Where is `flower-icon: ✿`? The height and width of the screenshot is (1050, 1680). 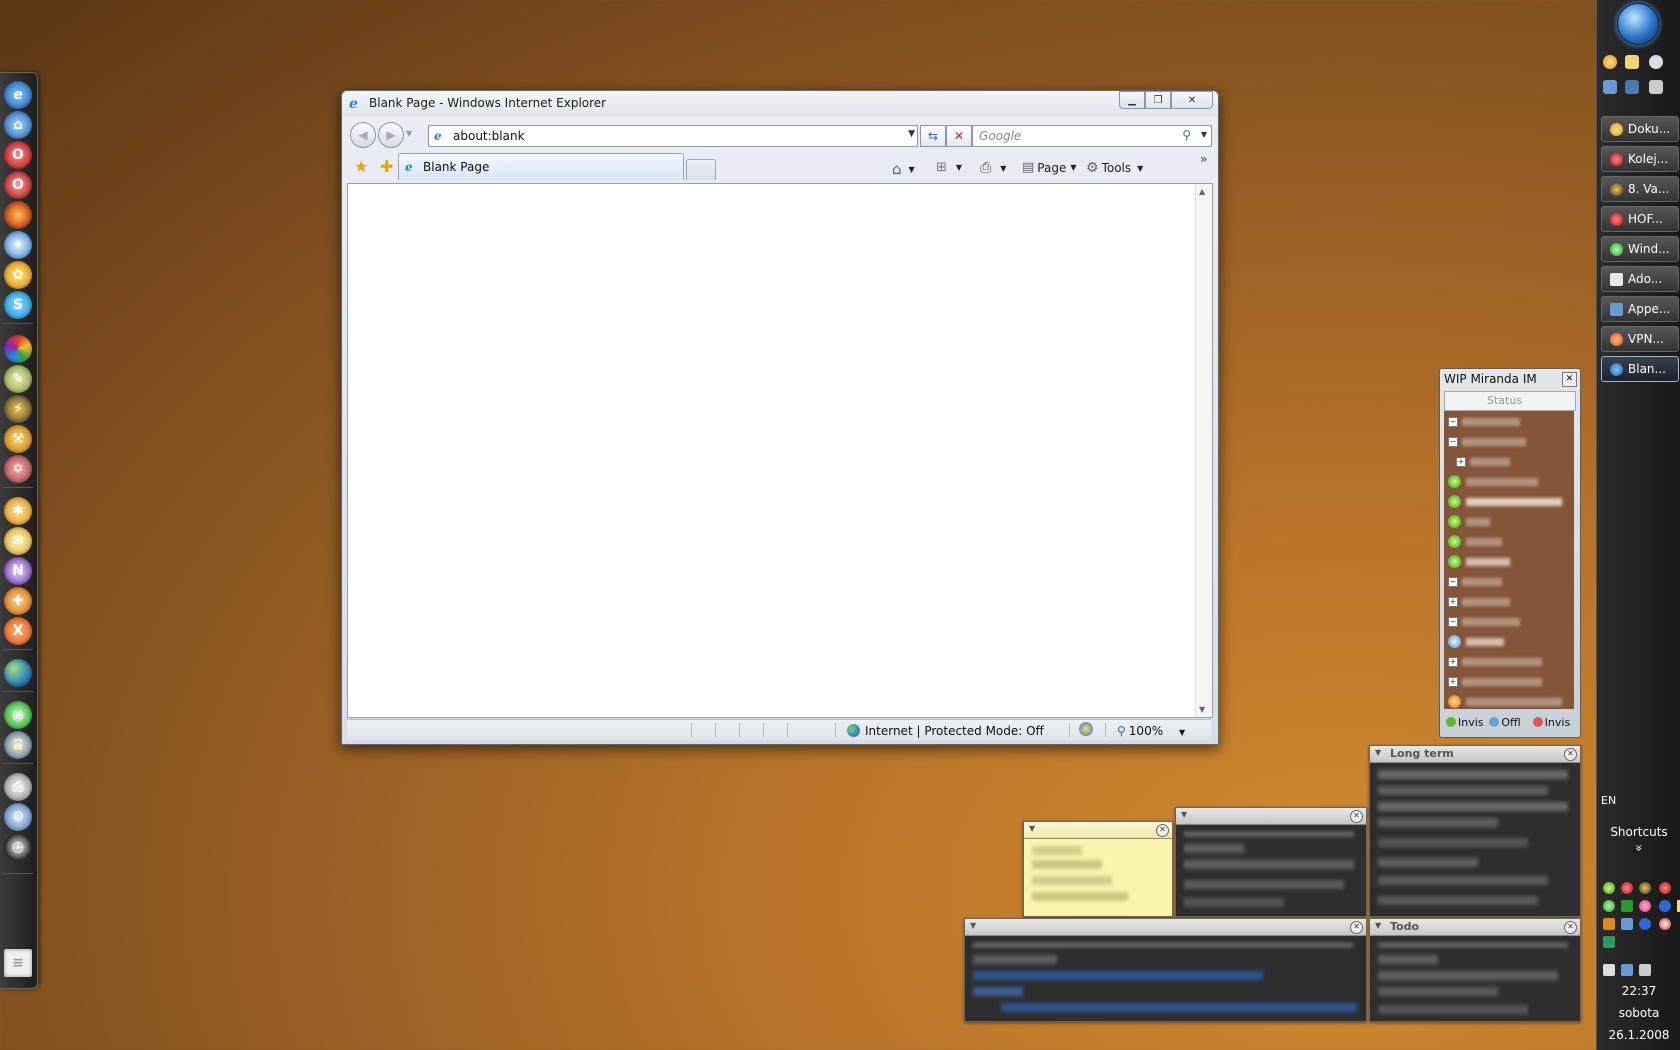
flower-icon: ✿ is located at coordinates (18, 275).